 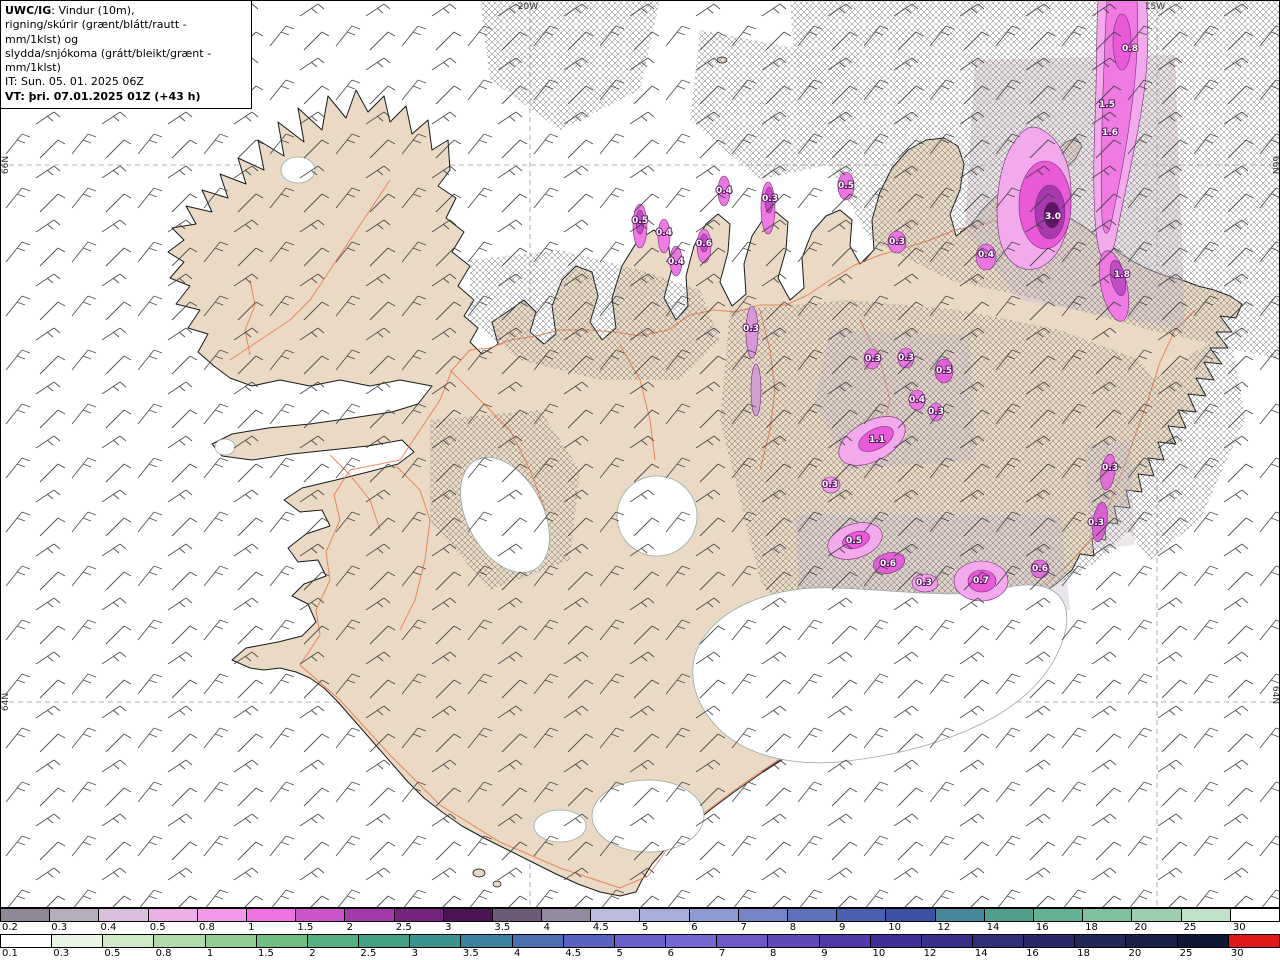 What do you see at coordinates (502, 927) in the screenshot?
I see `scale-tick-label: 3.5` at bounding box center [502, 927].